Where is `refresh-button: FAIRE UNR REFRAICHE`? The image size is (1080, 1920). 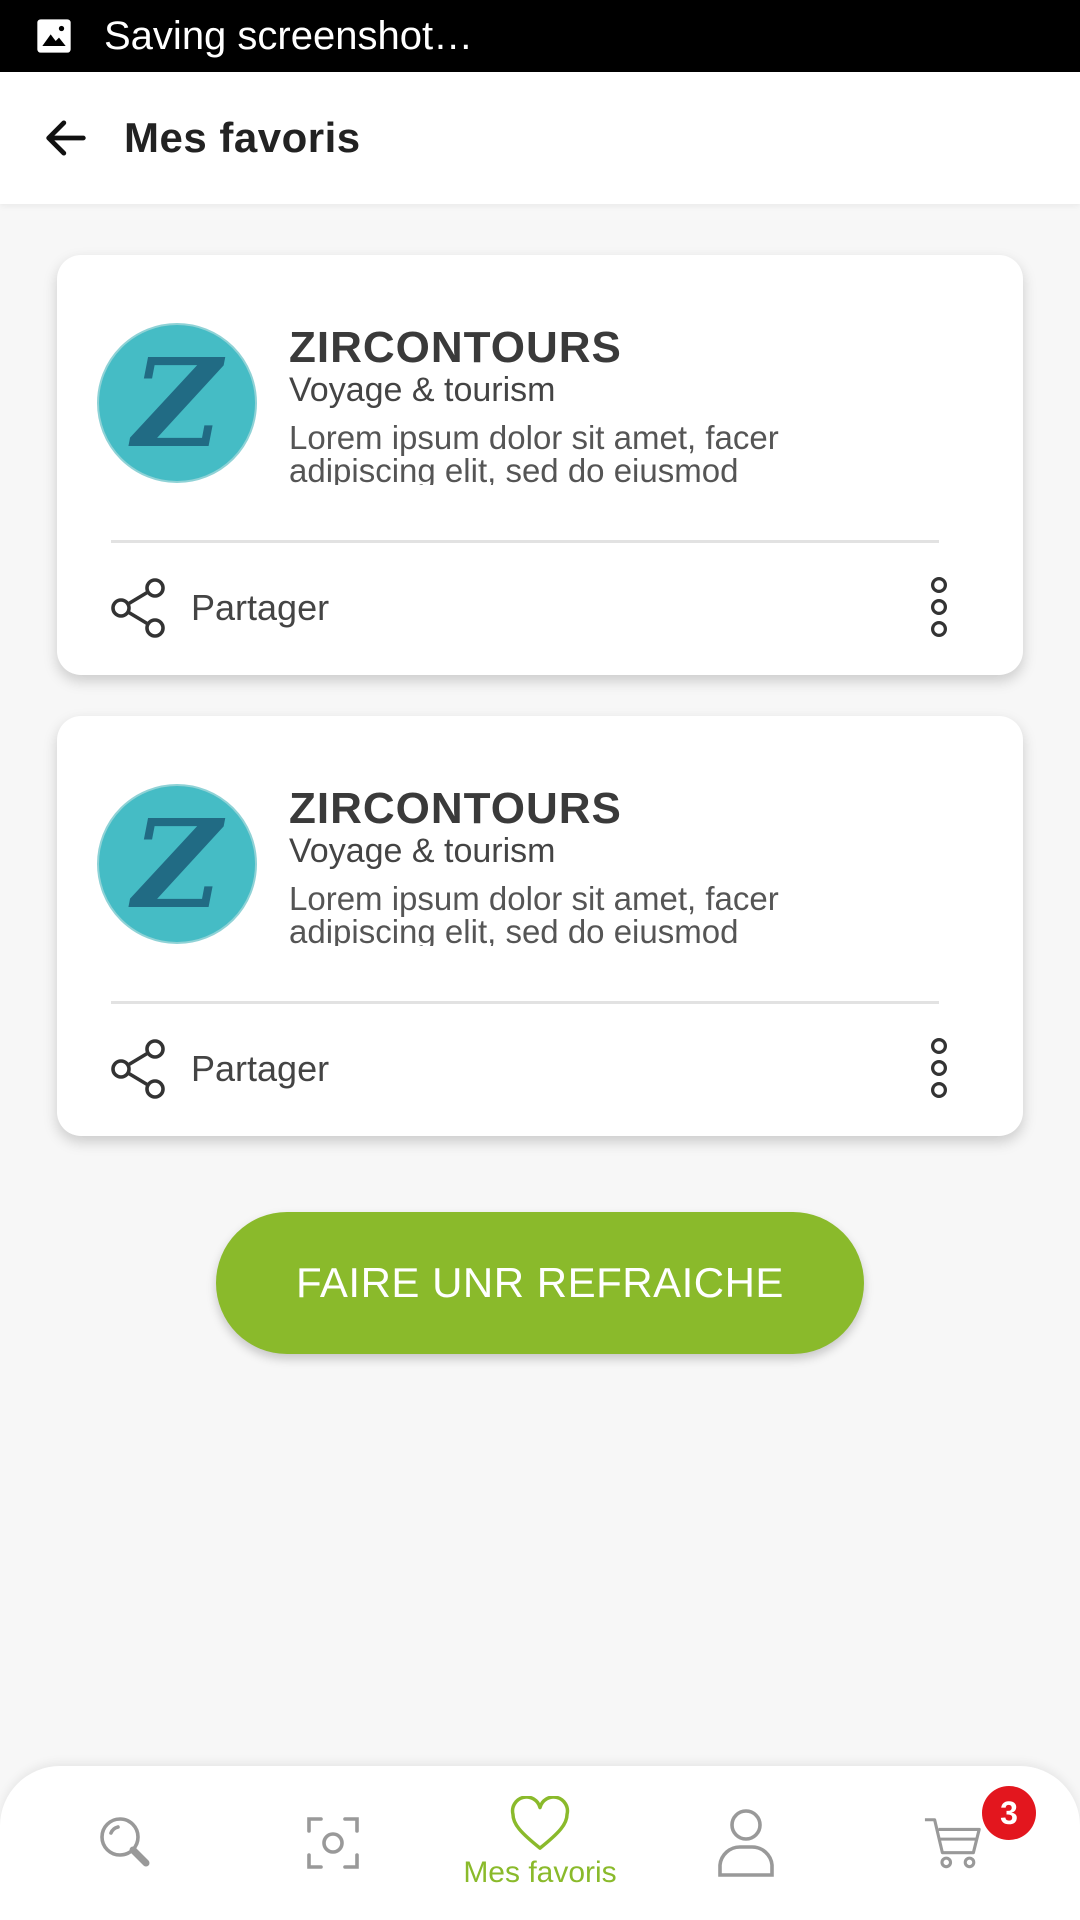 refresh-button: FAIRE UNR REFRAICHE is located at coordinates (540, 1283).